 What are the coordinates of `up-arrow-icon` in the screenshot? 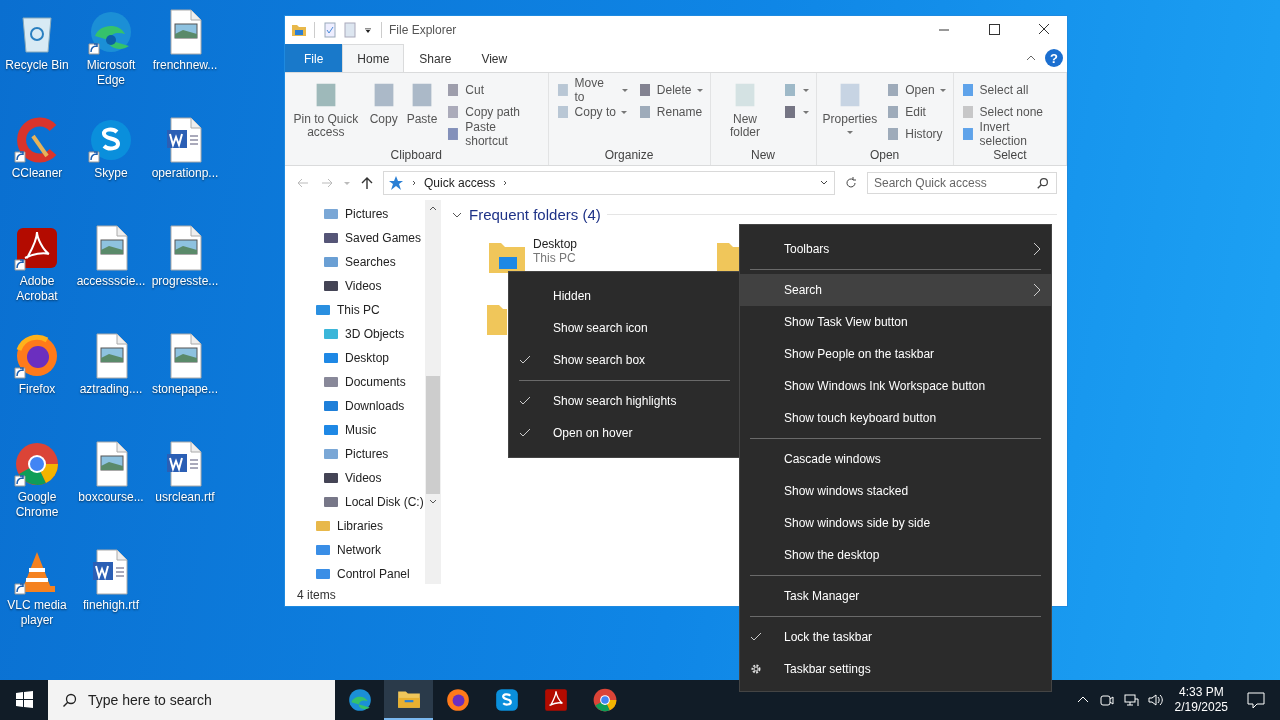 It's located at (367, 183).